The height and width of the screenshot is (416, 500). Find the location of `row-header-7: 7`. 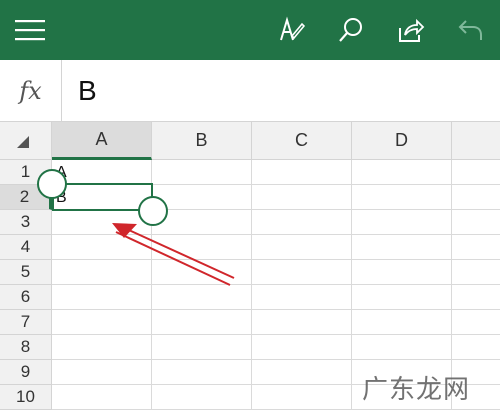

row-header-7: 7 is located at coordinates (26, 322).